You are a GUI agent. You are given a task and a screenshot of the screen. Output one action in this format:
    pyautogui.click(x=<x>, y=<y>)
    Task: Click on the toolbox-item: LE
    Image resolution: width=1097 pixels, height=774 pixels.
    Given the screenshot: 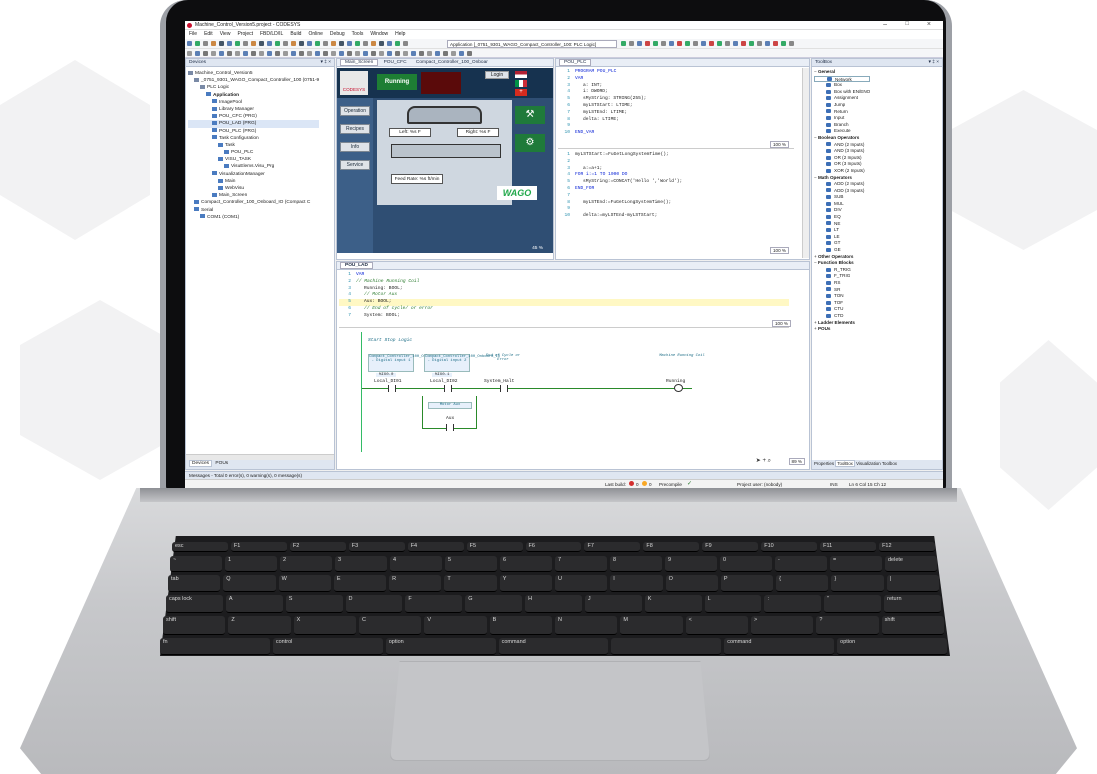 What is the action you would take?
    pyautogui.click(x=842, y=237)
    